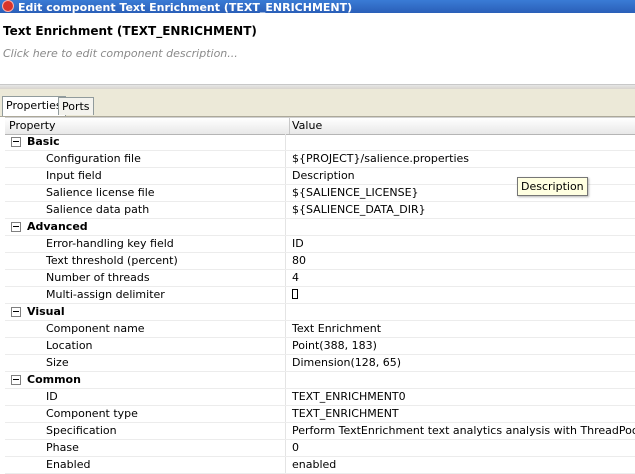 This screenshot has width=635, height=474. I want to click on property-name: Configuration file, so click(93, 158).